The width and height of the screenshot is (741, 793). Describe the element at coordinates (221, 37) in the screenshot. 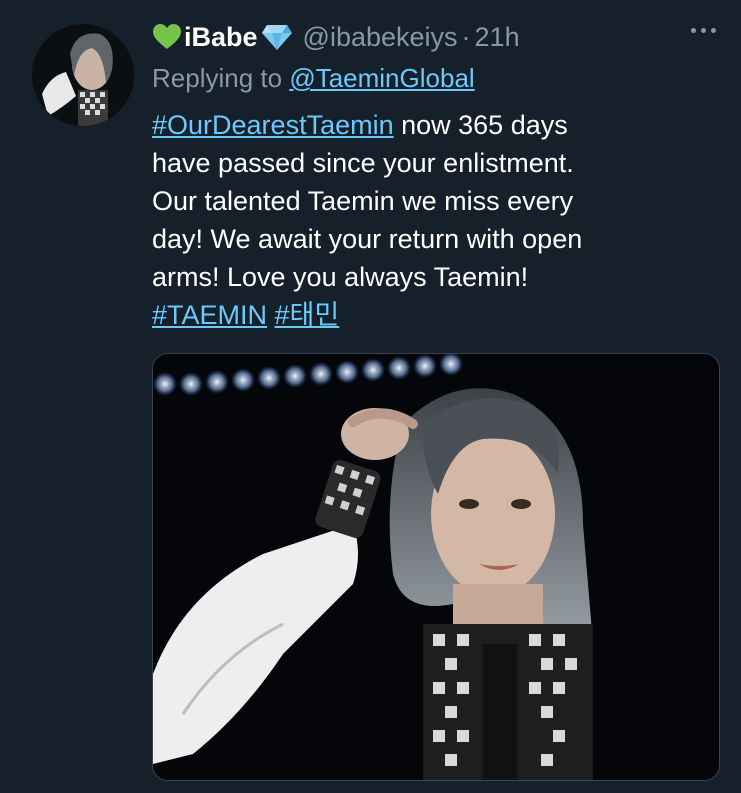

I see `display-name: iBabe` at that location.